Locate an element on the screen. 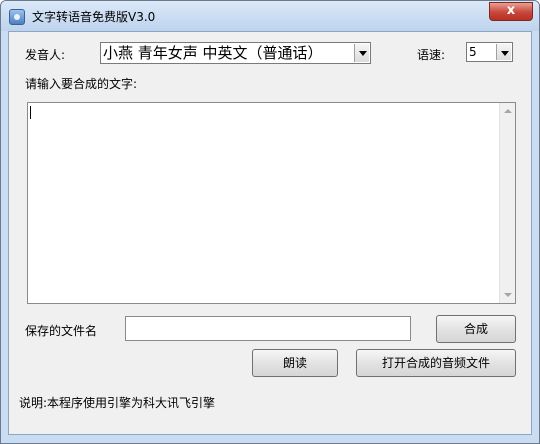 Image resolution: width=540 pixels, height=444 pixels. filename-label: 保存的文件名 is located at coordinates (61, 331).